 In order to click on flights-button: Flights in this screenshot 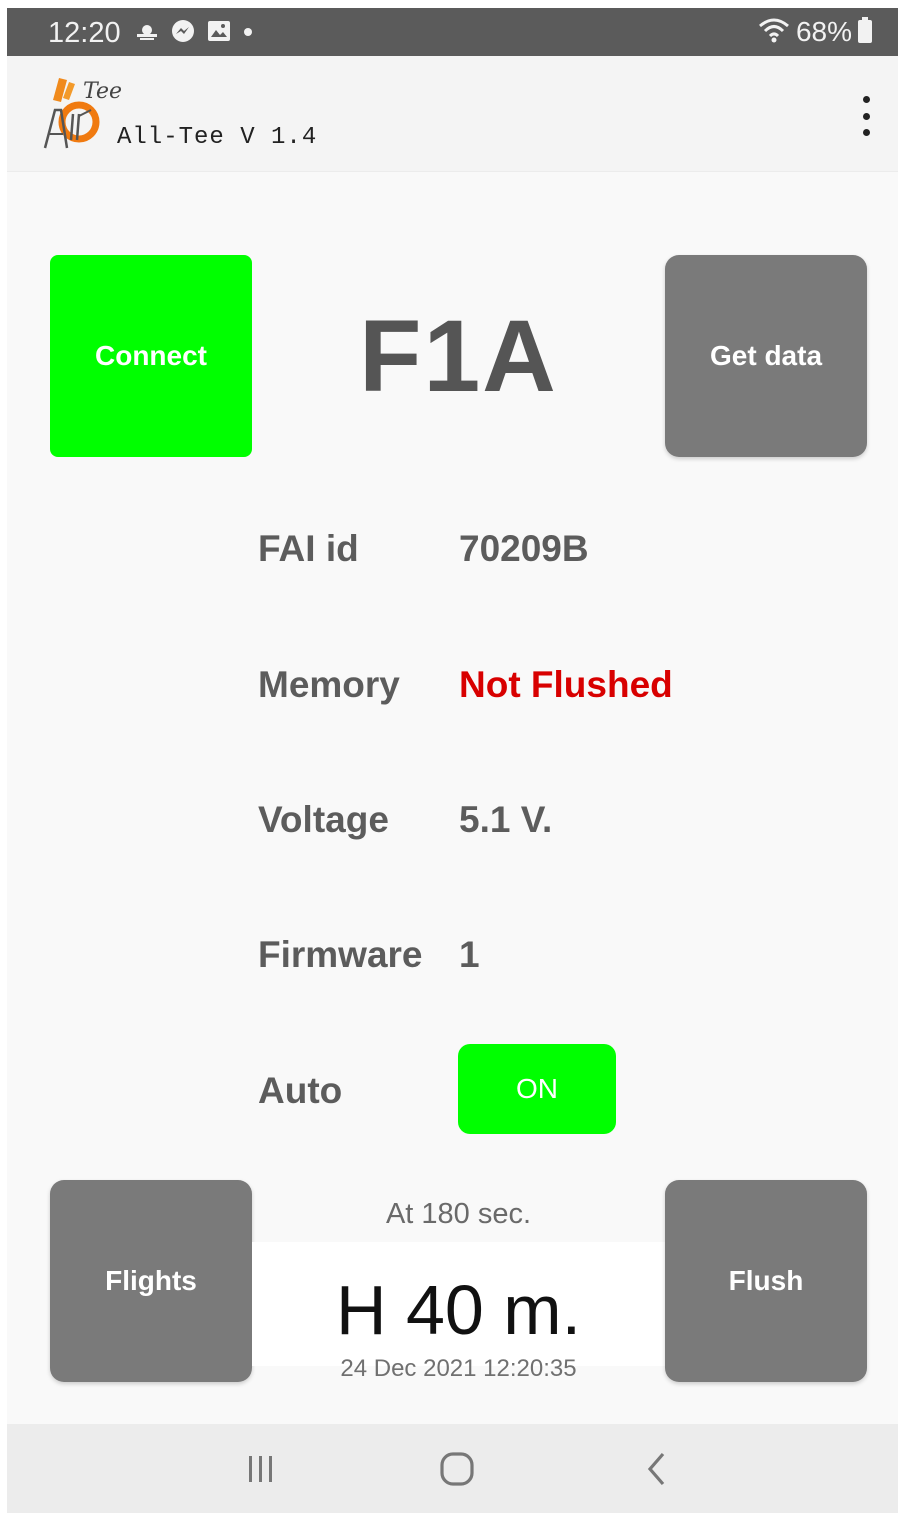, I will do `click(151, 1281)`.